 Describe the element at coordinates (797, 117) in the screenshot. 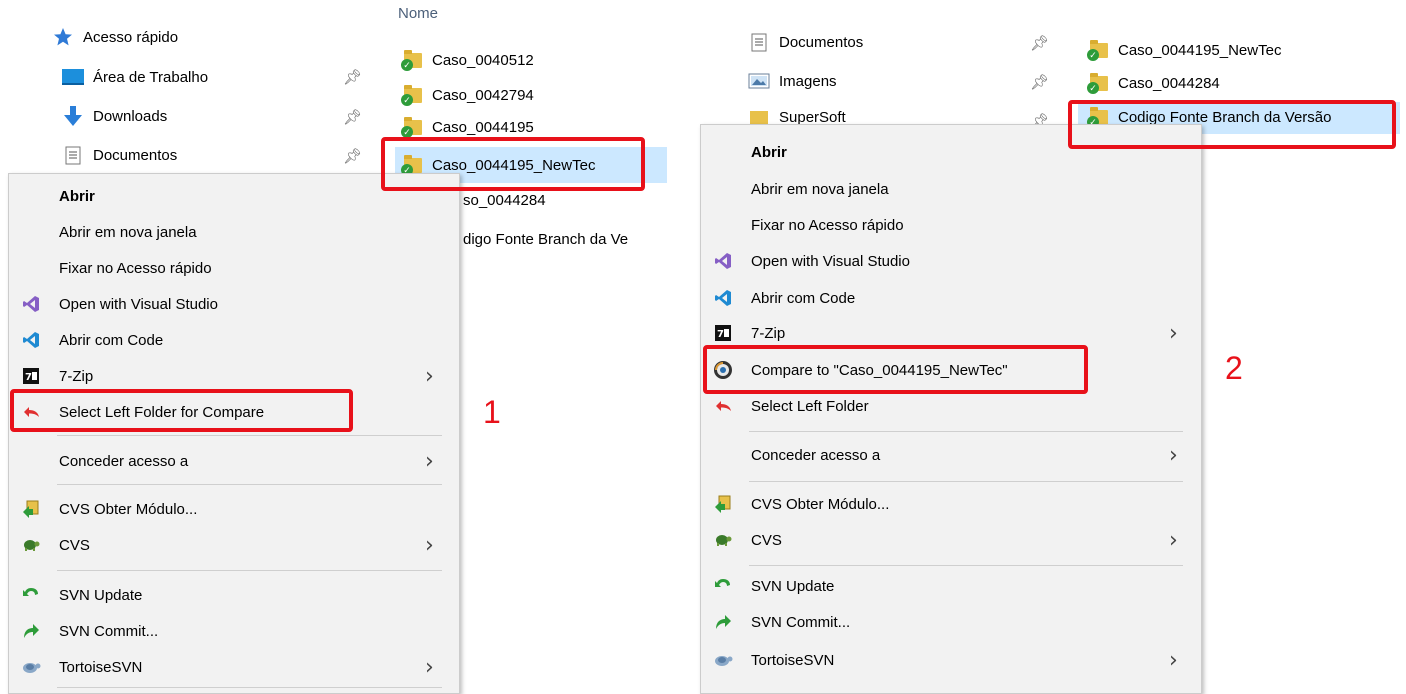

I see `nav-supersoft: SuperSoft` at that location.